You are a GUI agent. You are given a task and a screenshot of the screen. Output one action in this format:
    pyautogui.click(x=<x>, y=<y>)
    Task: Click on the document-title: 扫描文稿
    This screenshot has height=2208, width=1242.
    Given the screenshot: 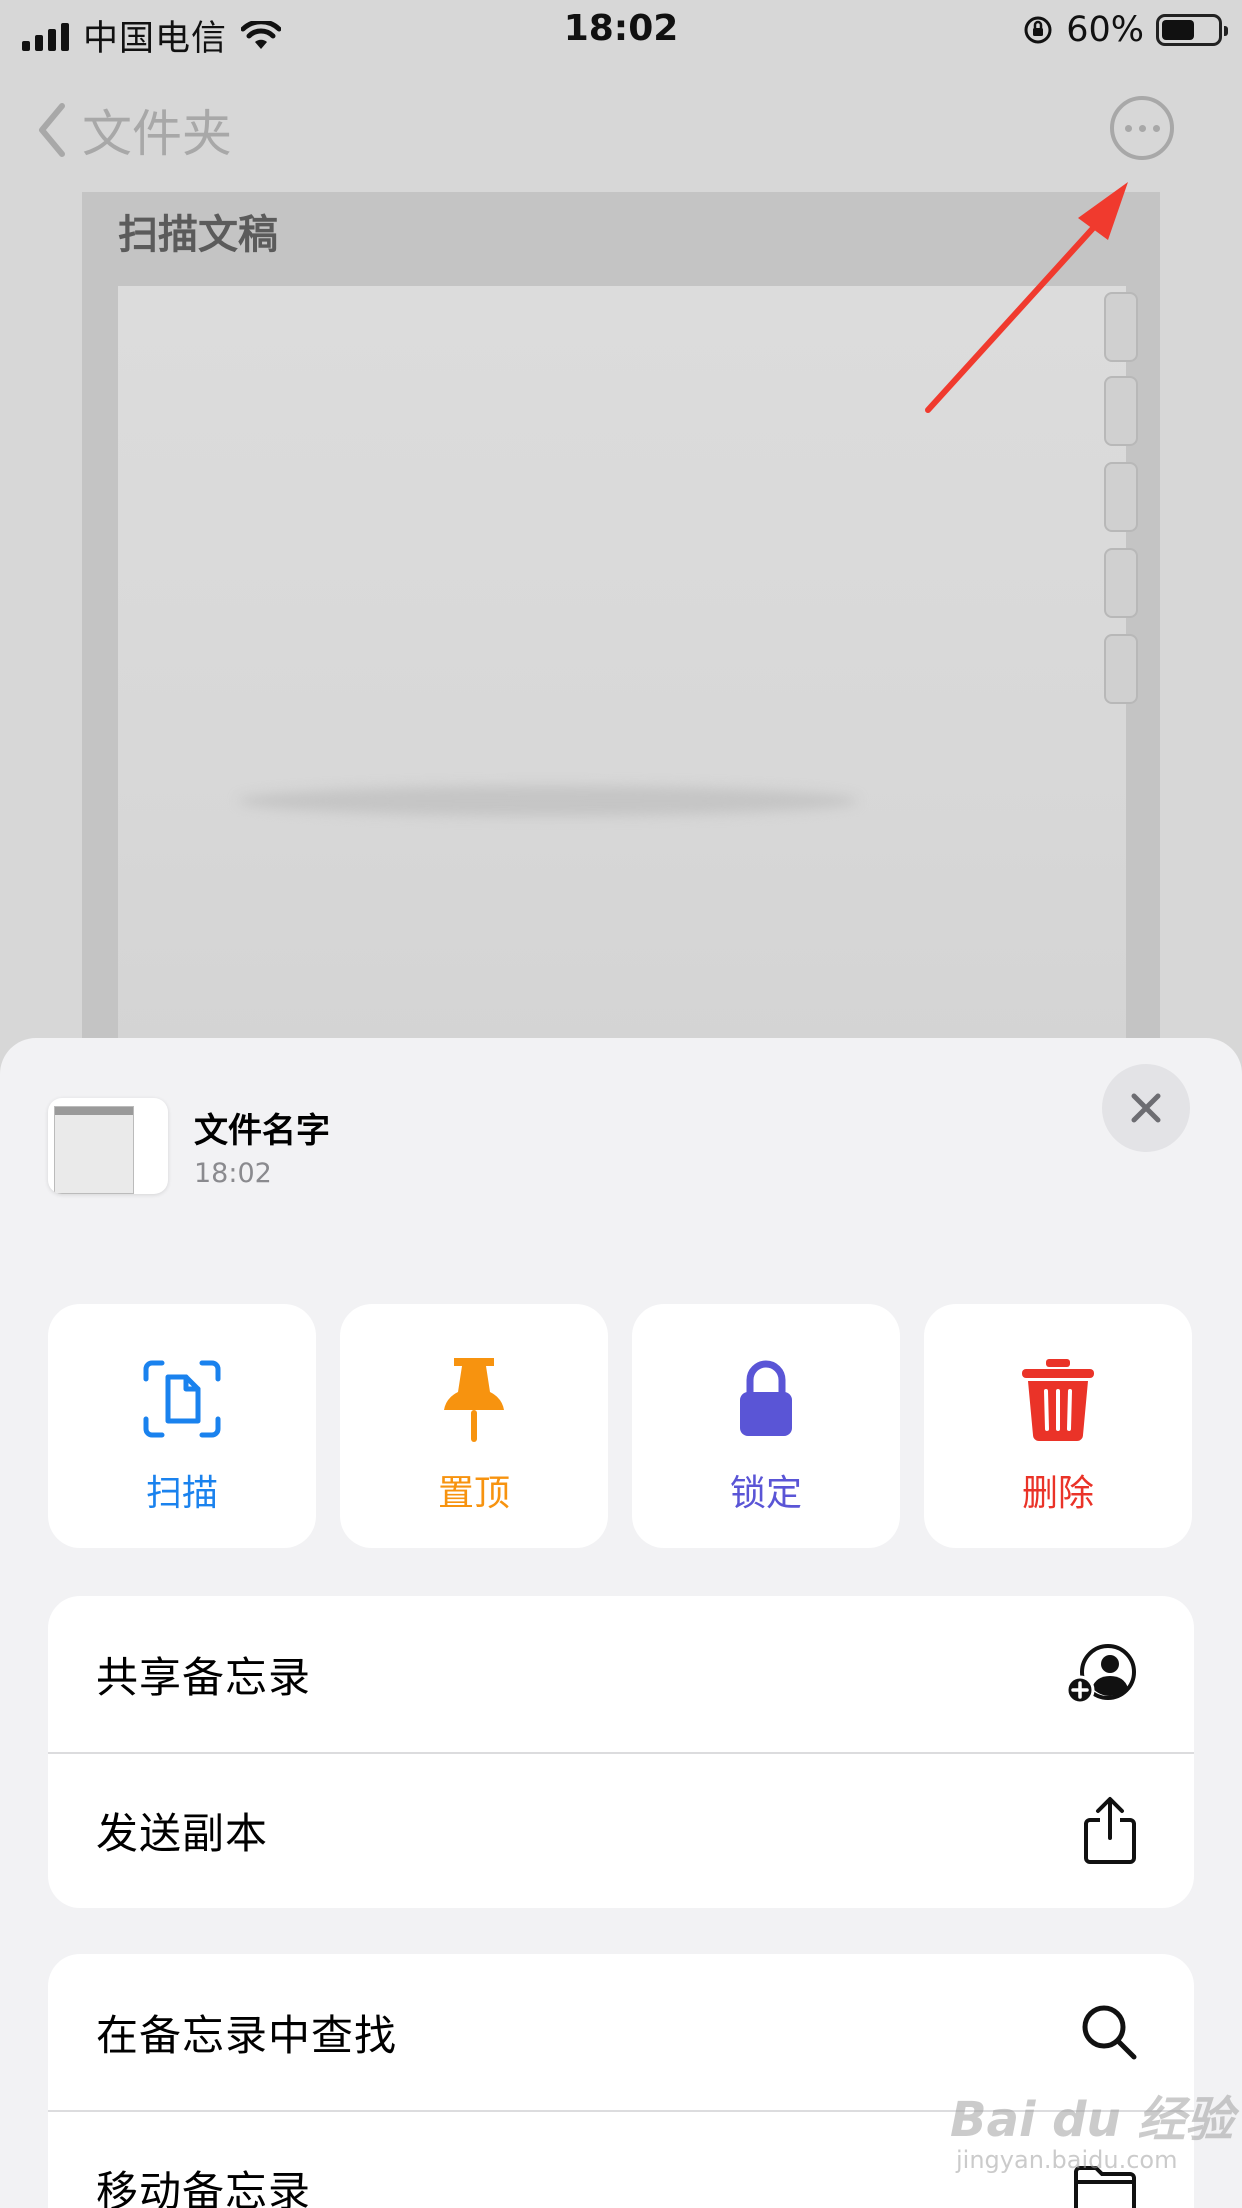 What is the action you would take?
    pyautogui.click(x=198, y=235)
    